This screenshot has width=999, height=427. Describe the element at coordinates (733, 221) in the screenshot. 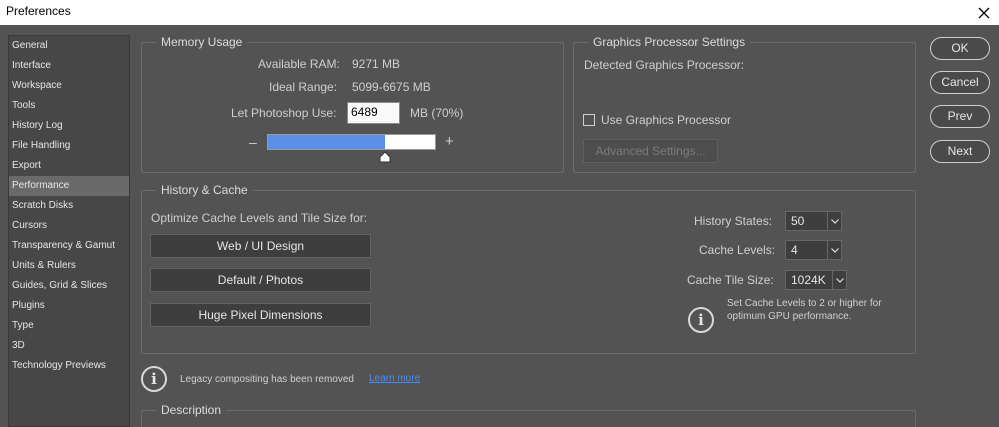

I see `history-states-label: History States:` at that location.